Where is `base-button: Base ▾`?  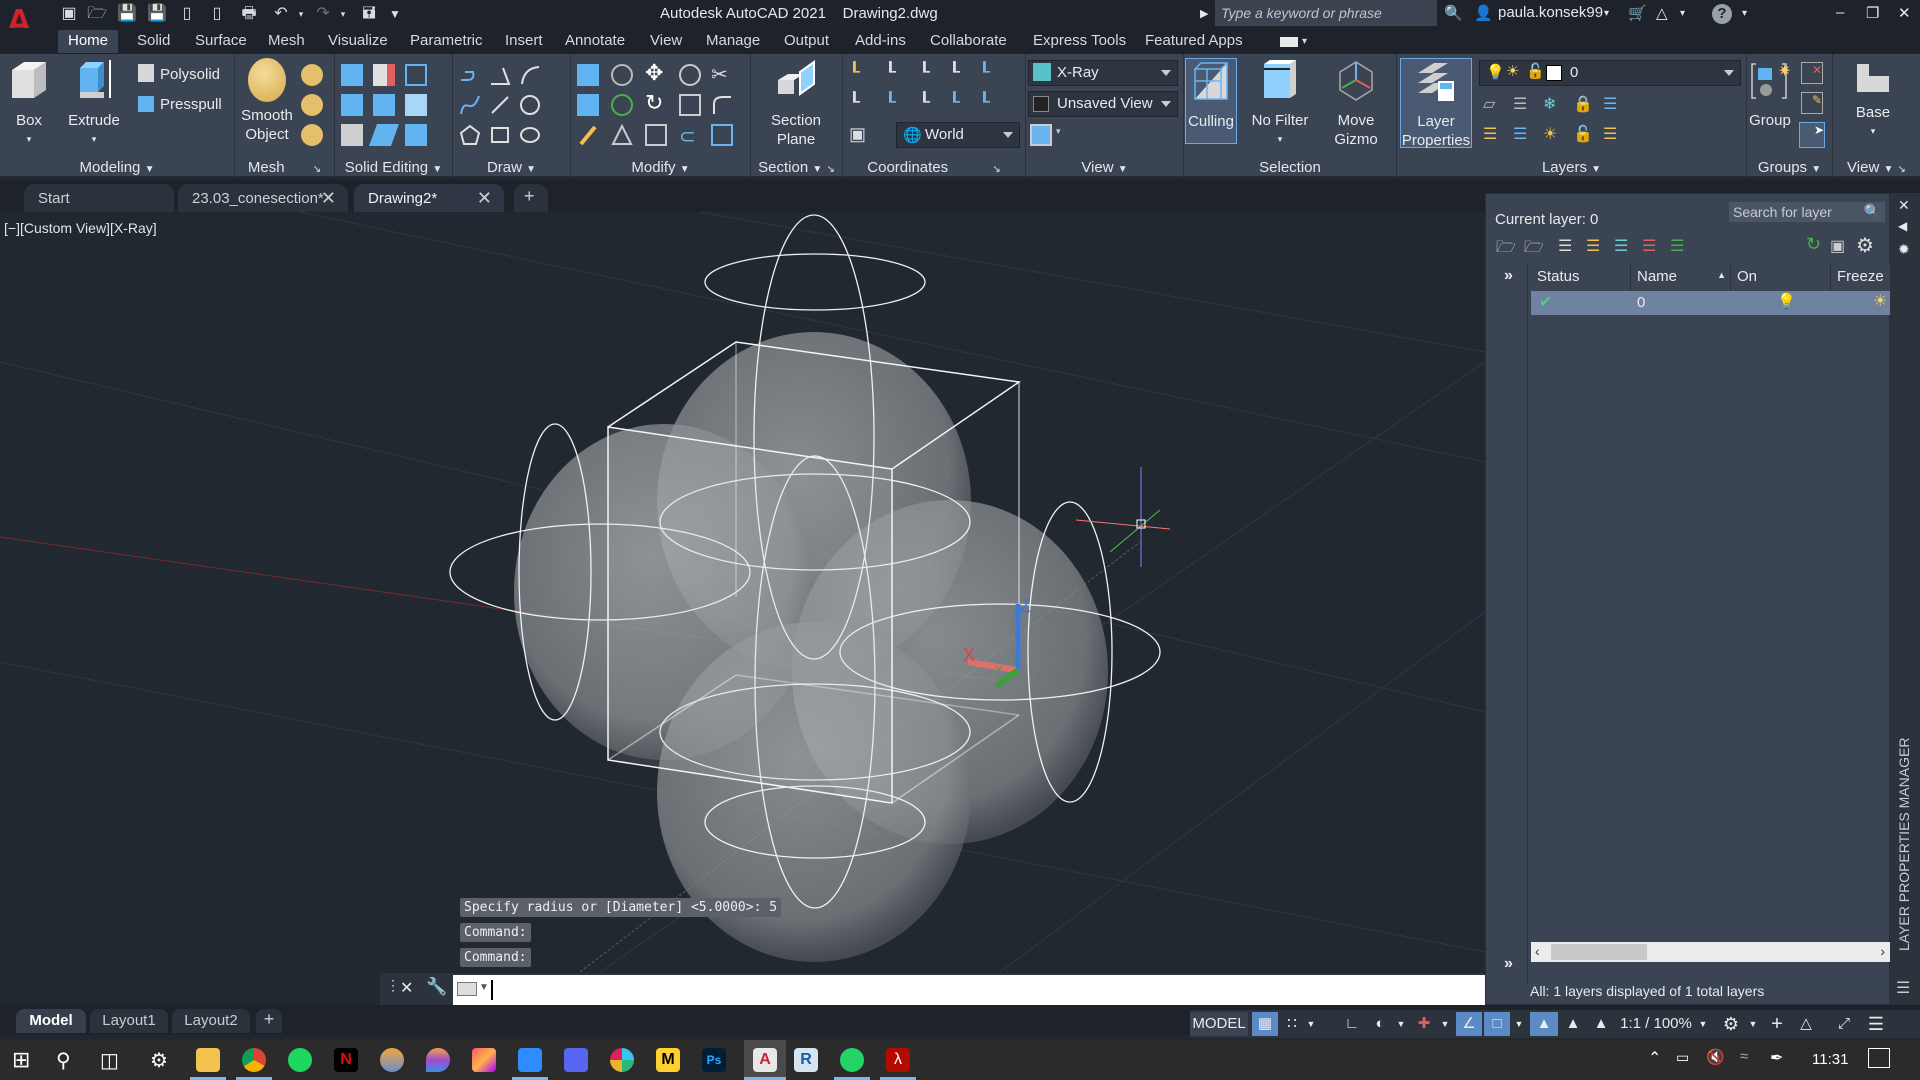 base-button: Base ▾ is located at coordinates (1873, 99).